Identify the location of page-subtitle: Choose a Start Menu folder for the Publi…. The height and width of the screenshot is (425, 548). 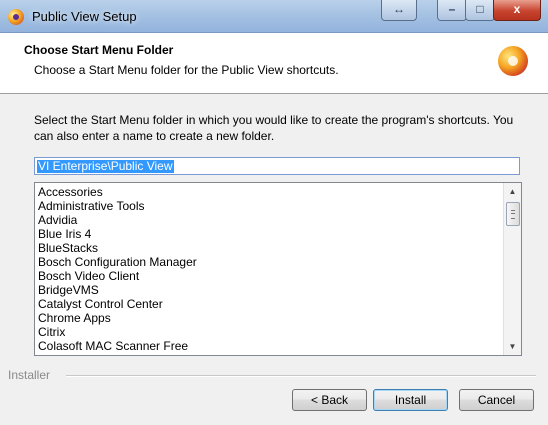
(186, 70).